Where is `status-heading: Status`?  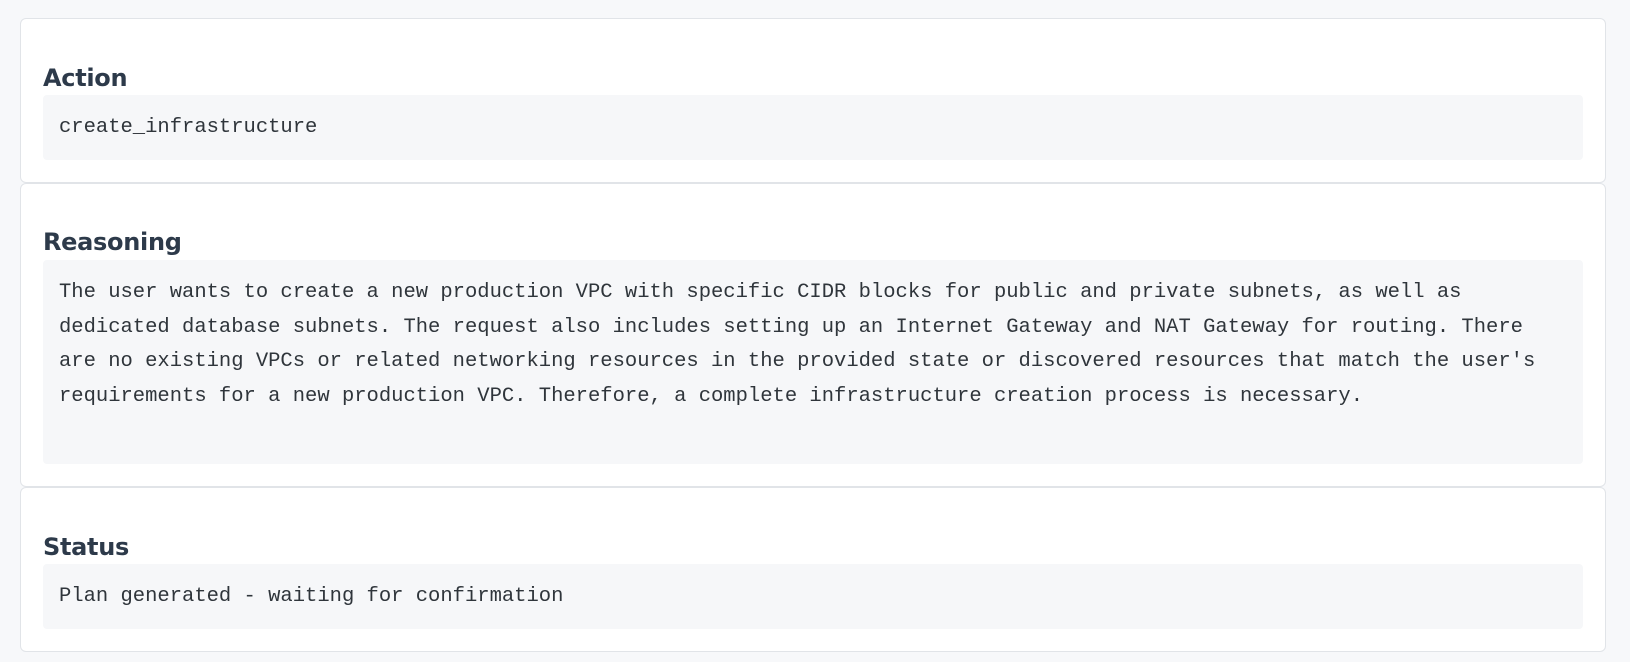 status-heading: Status is located at coordinates (86, 547).